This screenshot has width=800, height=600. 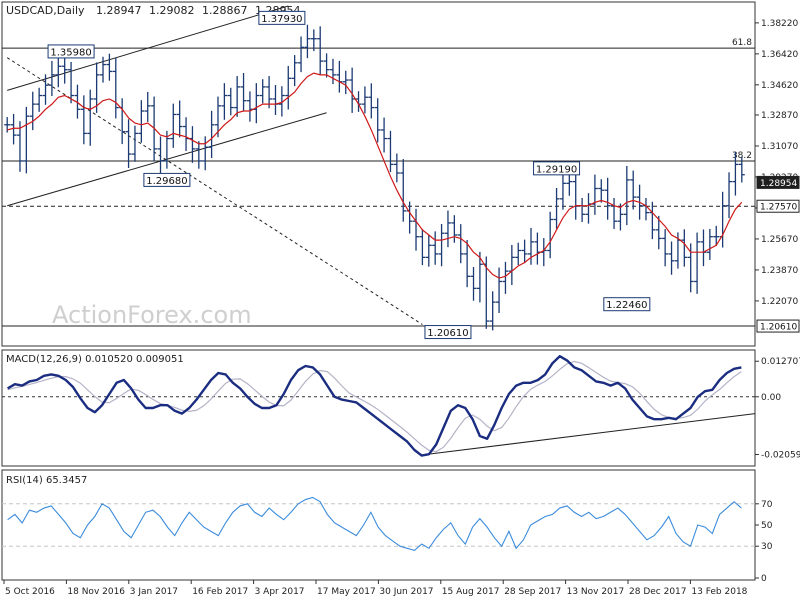 What do you see at coordinates (779, 24) in the screenshot?
I see `price-axis-label: 1.38220` at bounding box center [779, 24].